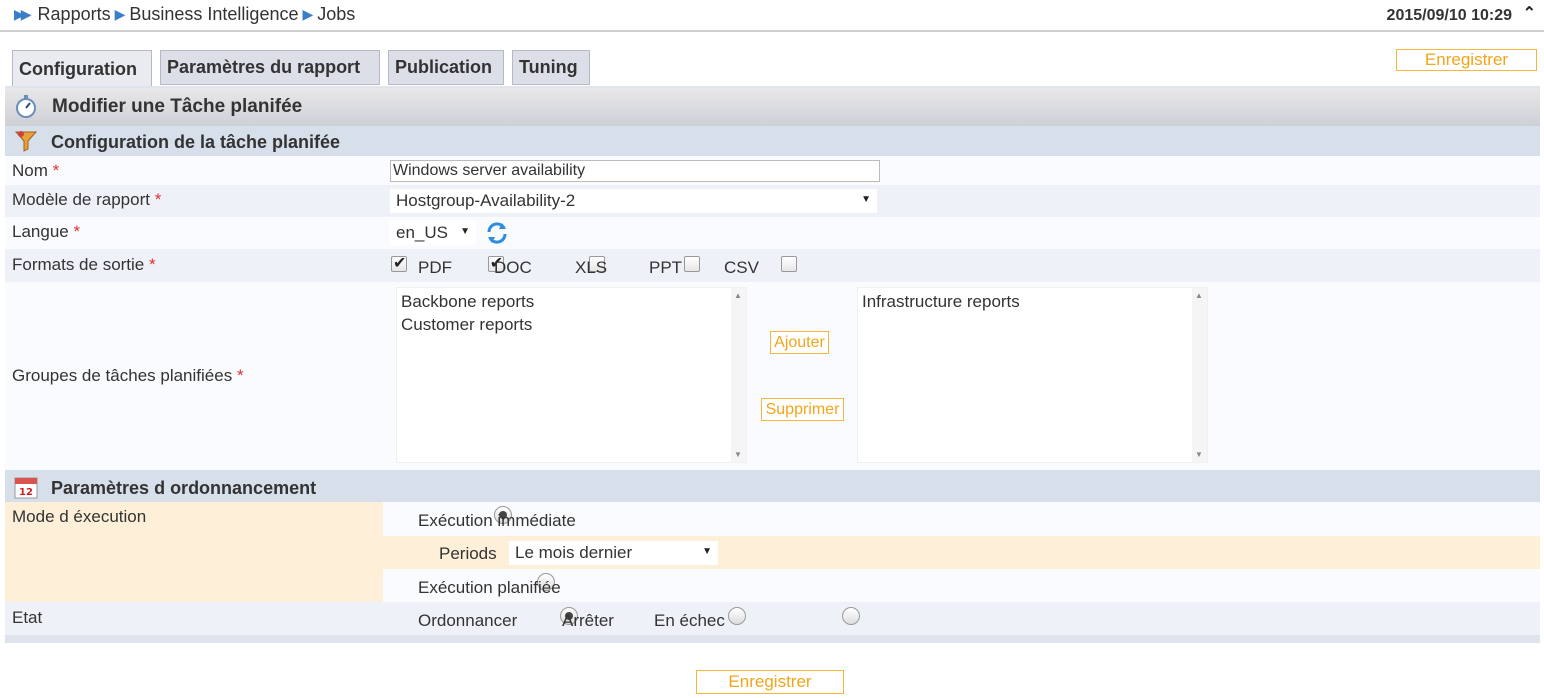 The image size is (1544, 698). I want to click on periods-select-value: Le mois dernier, so click(574, 552).